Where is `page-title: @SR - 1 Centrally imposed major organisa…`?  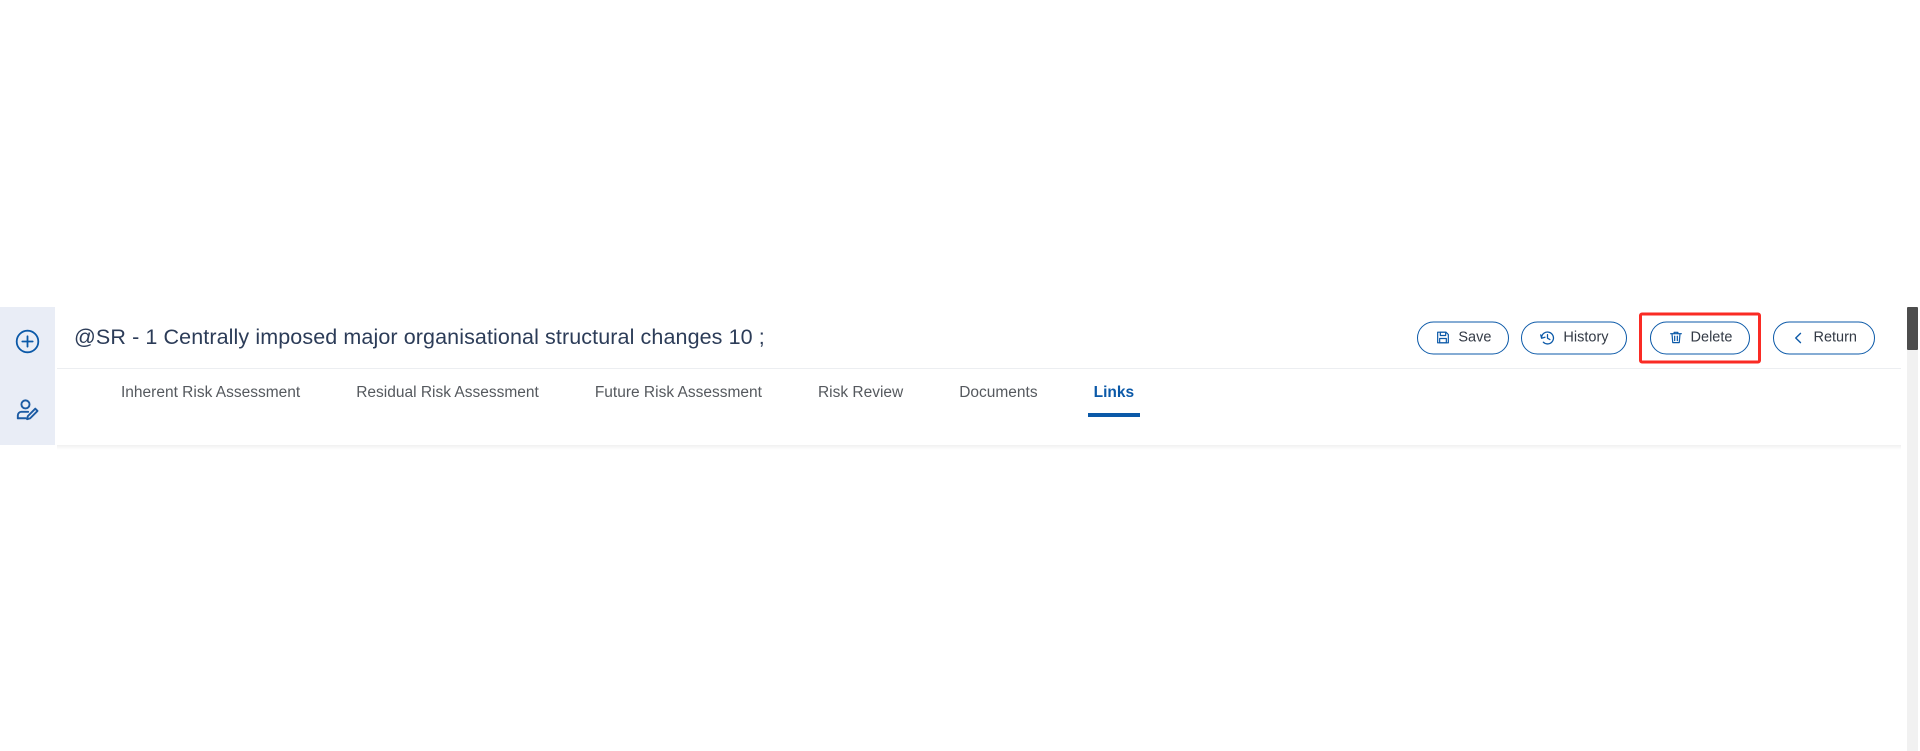 page-title: @SR - 1 Centrally imposed major organisa… is located at coordinates (419, 337).